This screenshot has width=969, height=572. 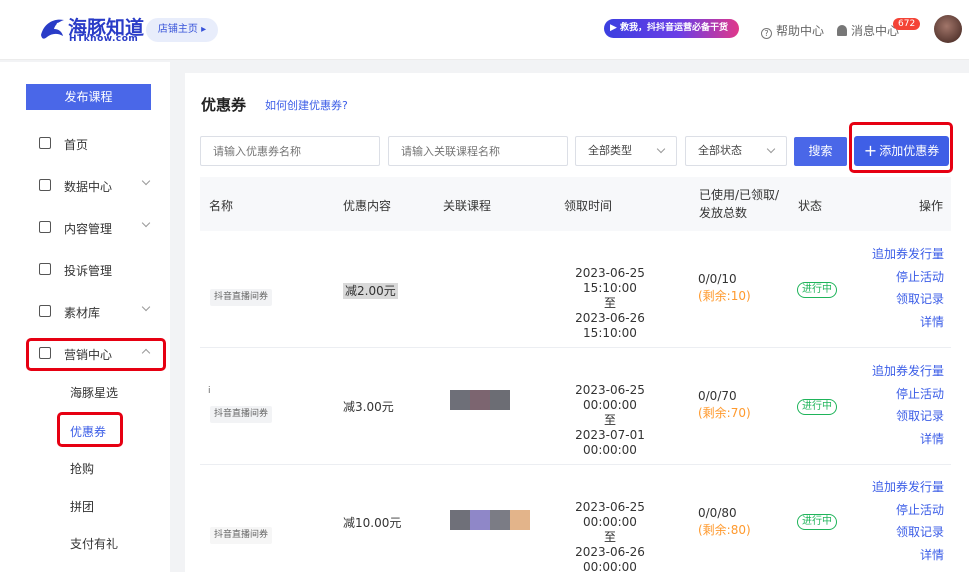 What do you see at coordinates (467, 206) in the screenshot?
I see `col-course: 关联课程` at bounding box center [467, 206].